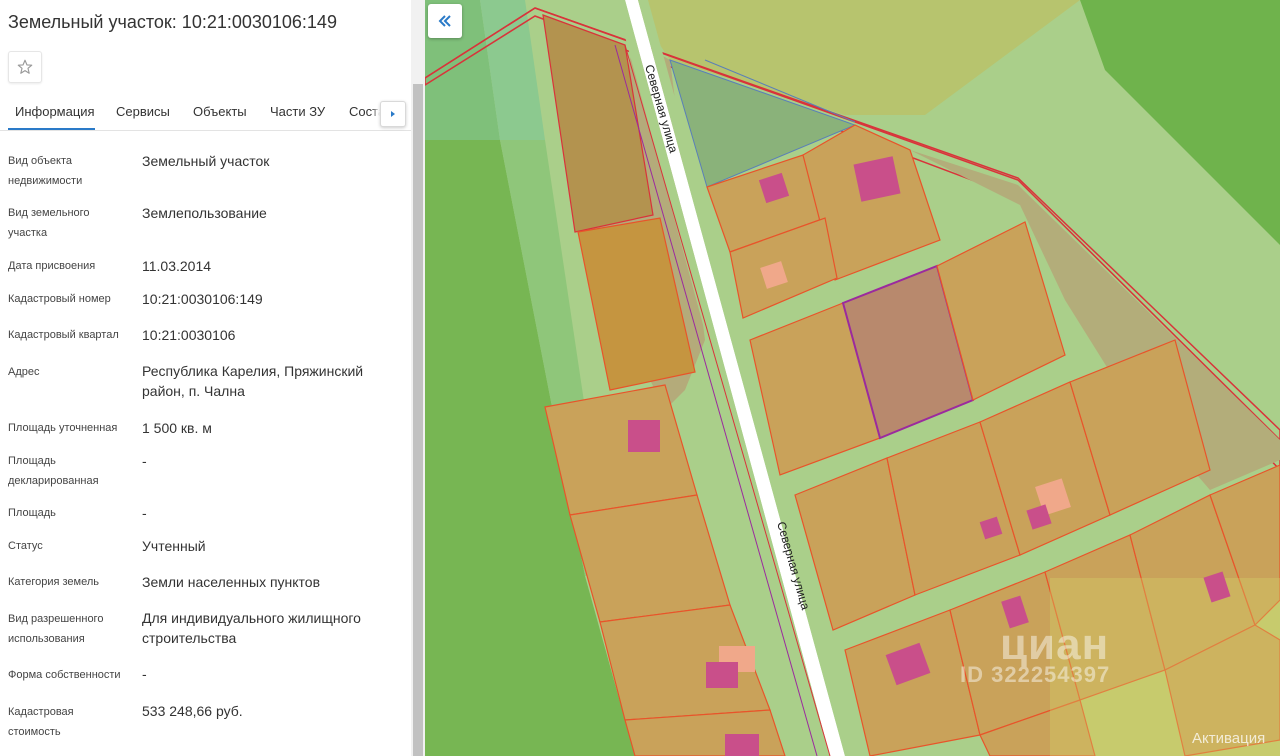 The width and height of the screenshot is (1280, 756). I want to click on row-label-ownership: Форма собственности, so click(64, 675).